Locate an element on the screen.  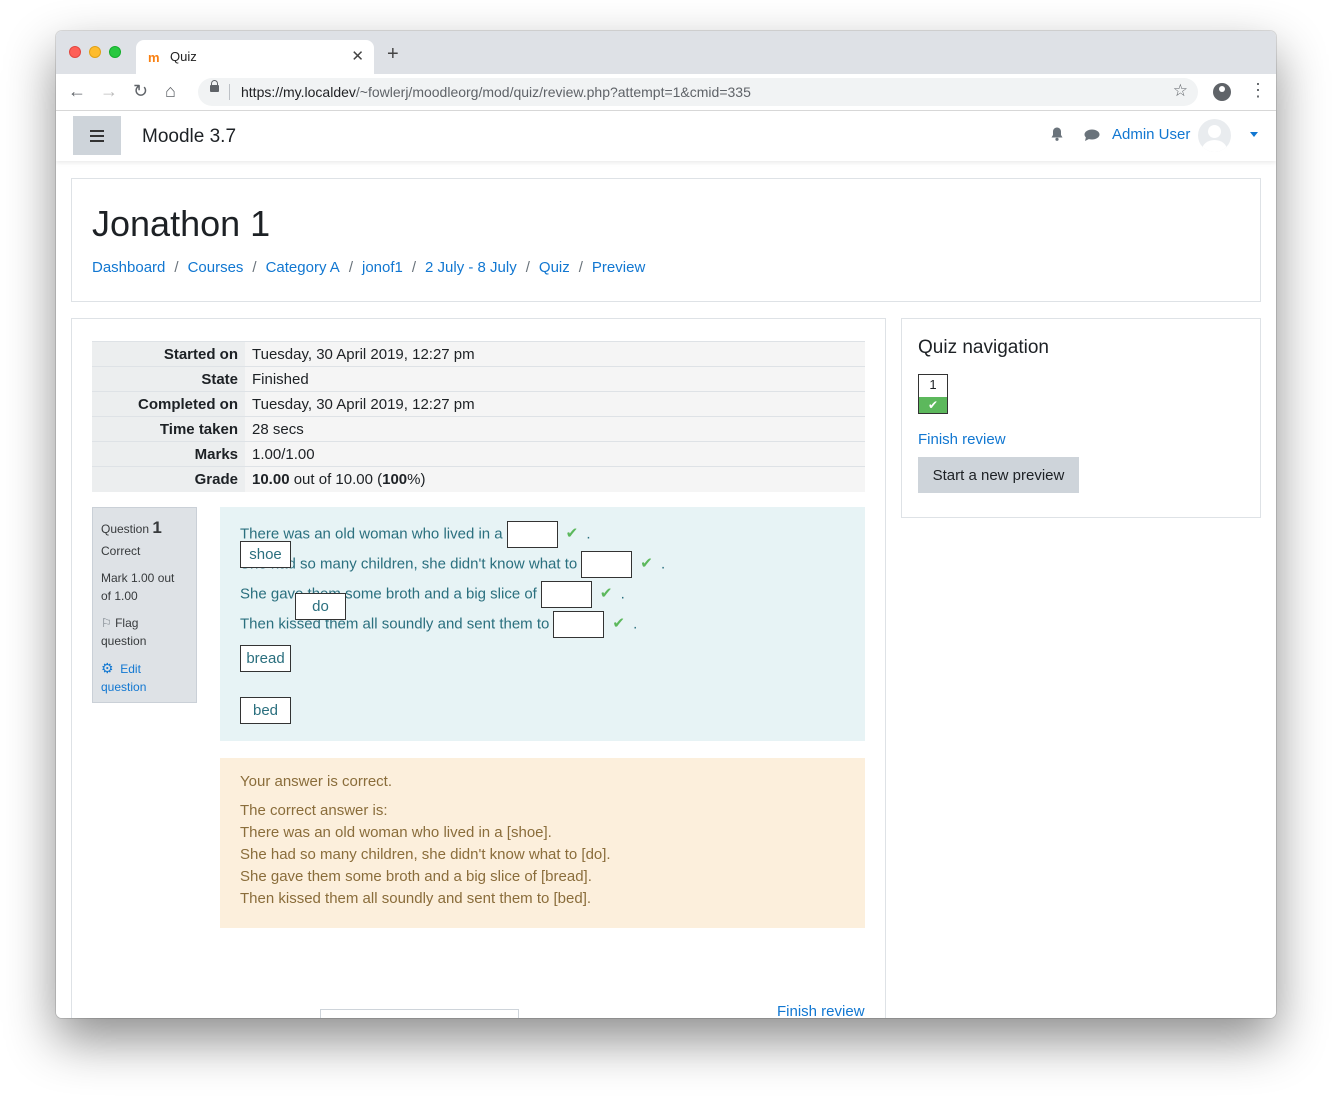
check-icon: ✔ is located at coordinates (933, 405).